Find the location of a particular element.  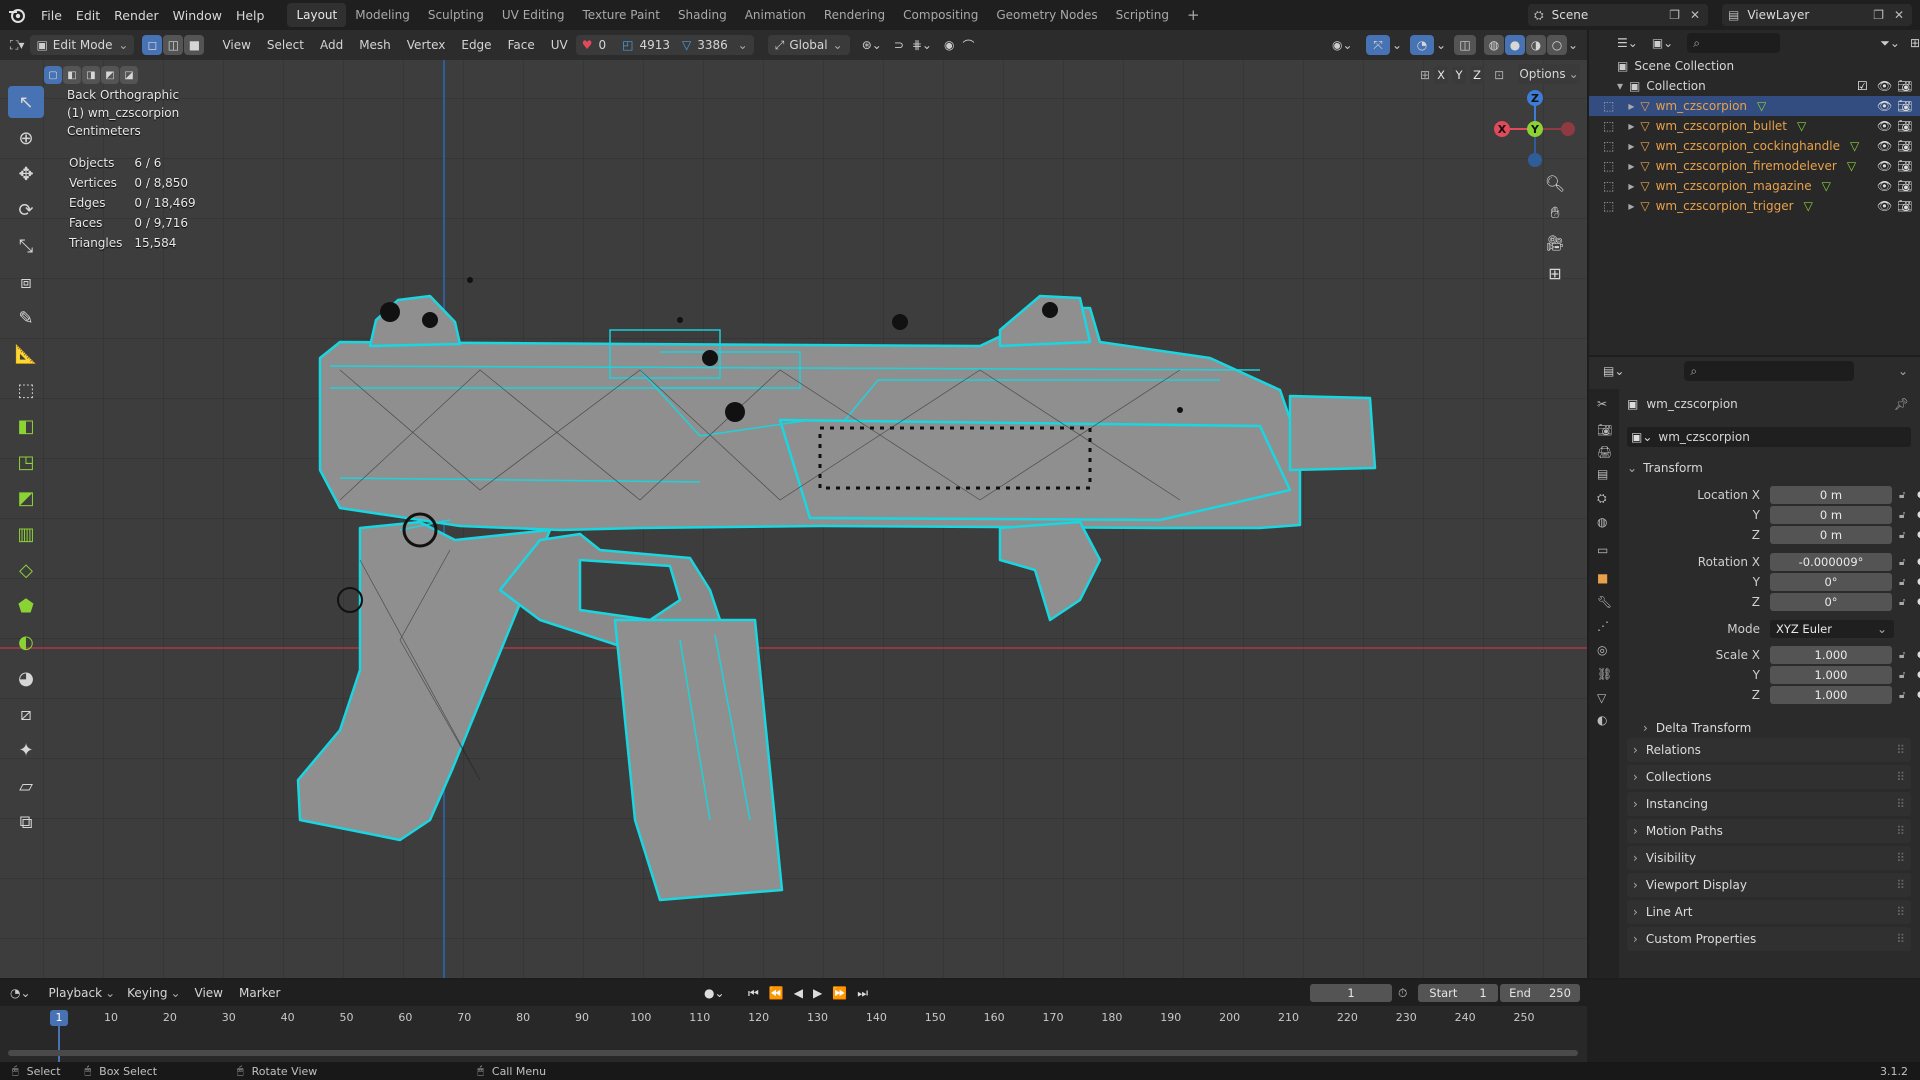

measure-tool: 📐 is located at coordinates (26, 354).